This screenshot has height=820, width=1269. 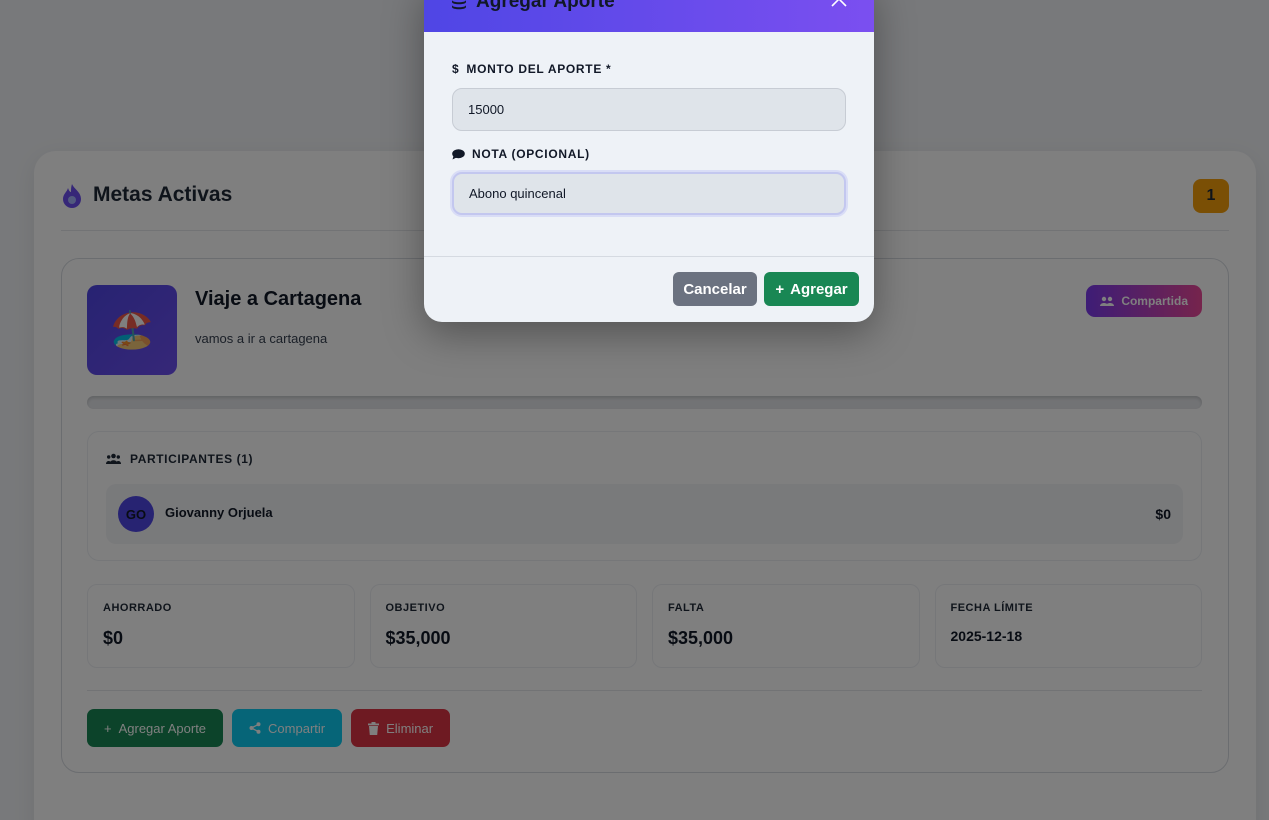 What do you see at coordinates (780, 289) in the screenshot?
I see `plus-icon: +` at bounding box center [780, 289].